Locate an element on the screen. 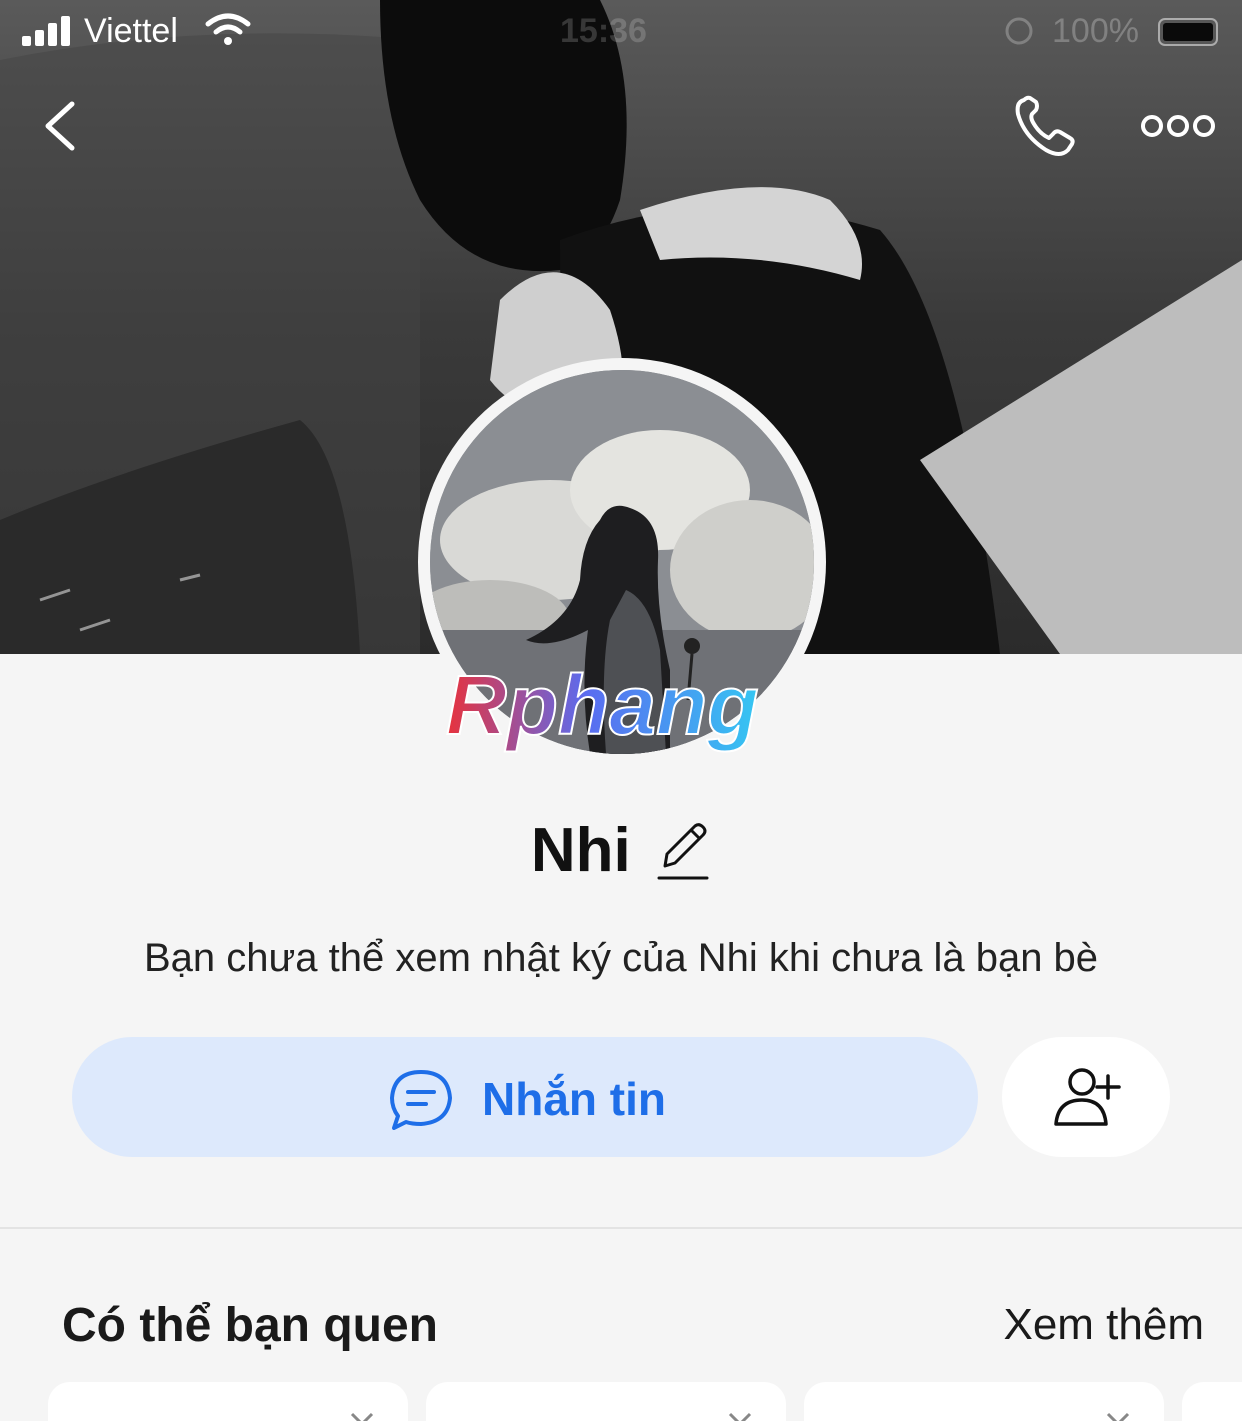  suggestions-title: Có thể bạn quen is located at coordinates (250, 1325).